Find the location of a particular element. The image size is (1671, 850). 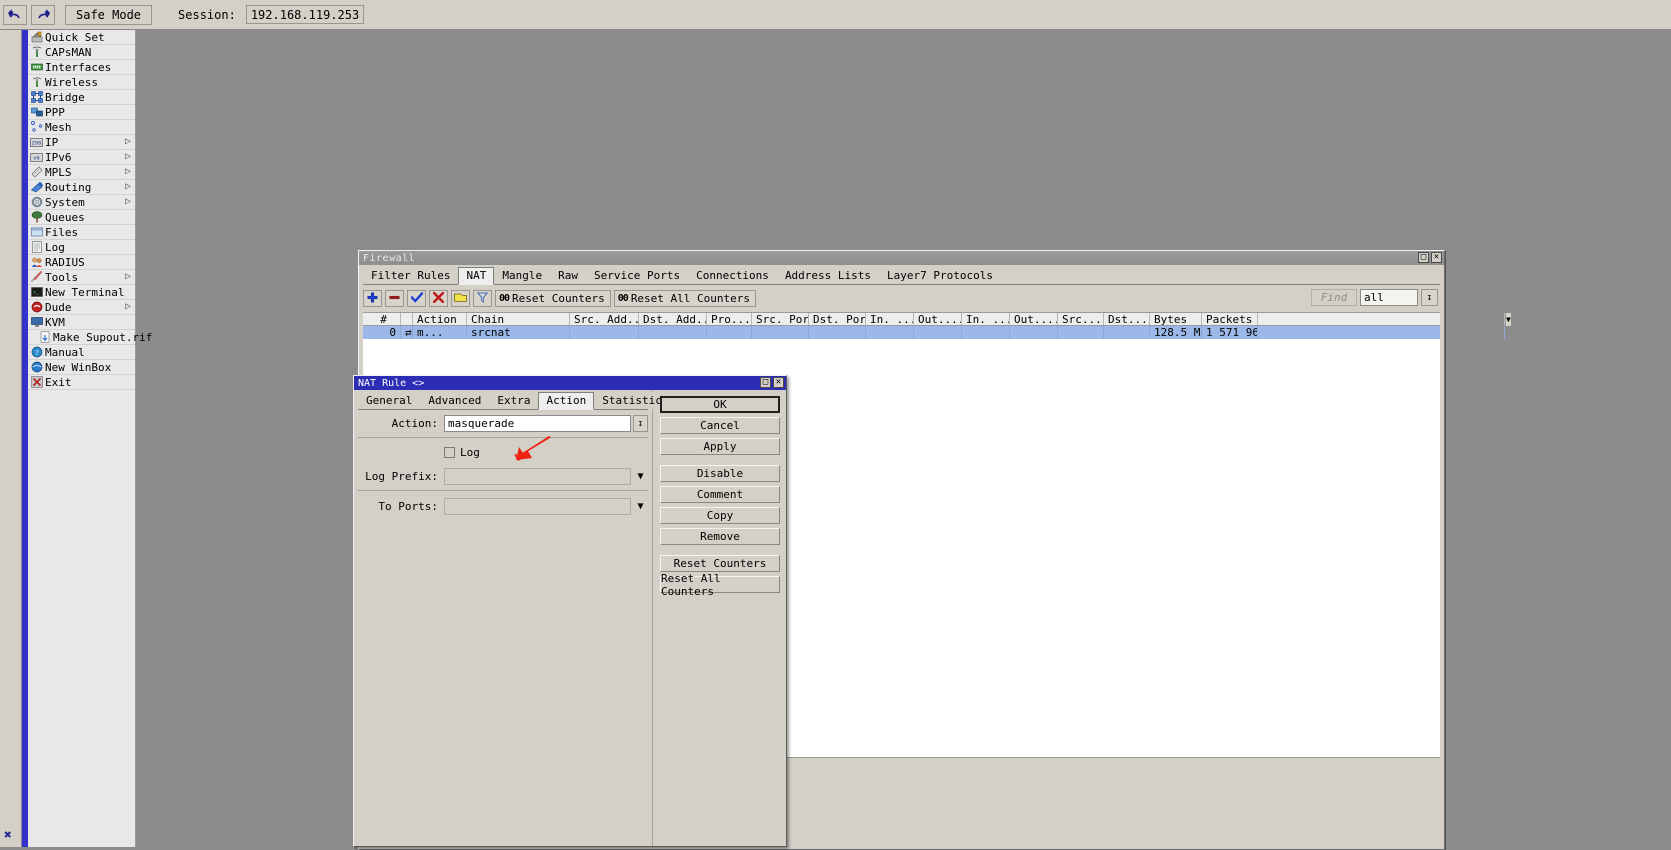

column-header: Dst. Port is located at coordinates (837, 319).